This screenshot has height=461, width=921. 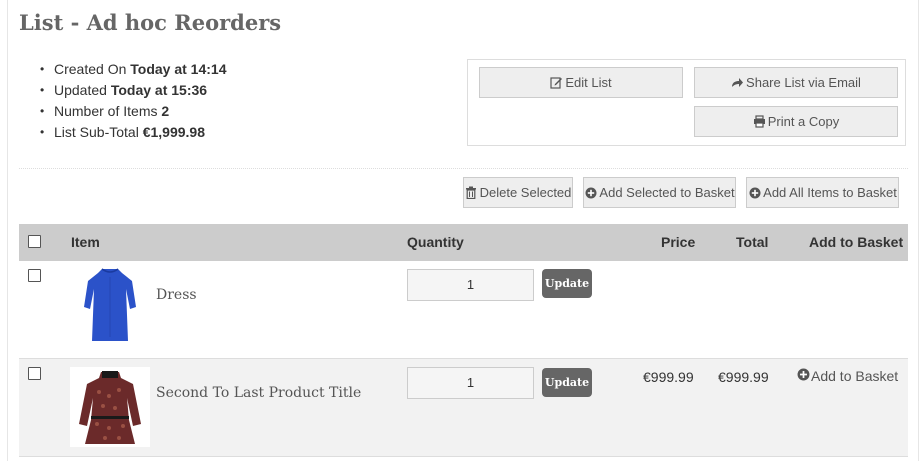 I want to click on print-icon, so click(x=759, y=121).